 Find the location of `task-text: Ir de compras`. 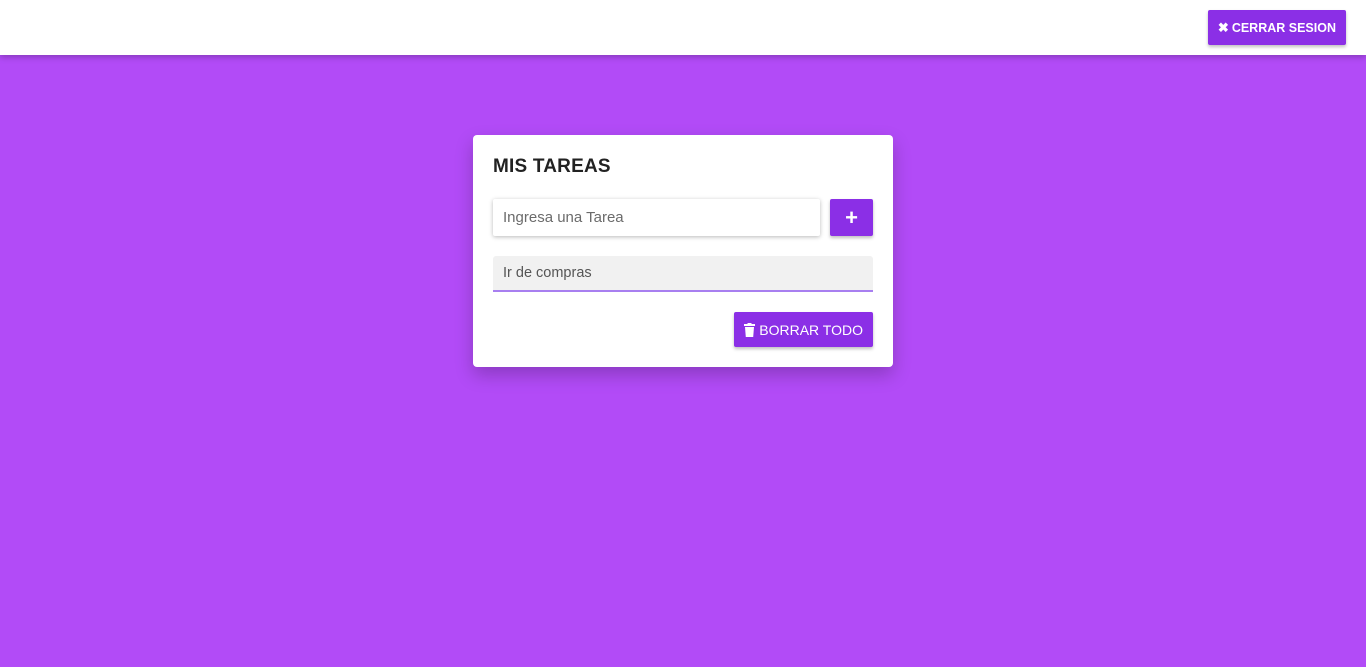

task-text: Ir de compras is located at coordinates (547, 273).